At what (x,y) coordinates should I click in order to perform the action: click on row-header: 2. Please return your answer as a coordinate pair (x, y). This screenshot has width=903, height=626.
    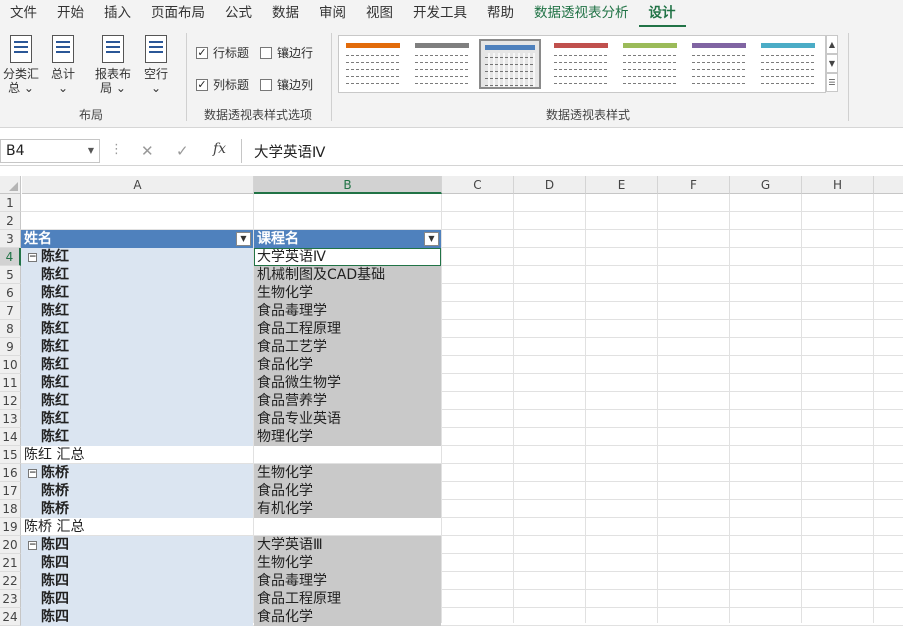
    Looking at the image, I should click on (10, 221).